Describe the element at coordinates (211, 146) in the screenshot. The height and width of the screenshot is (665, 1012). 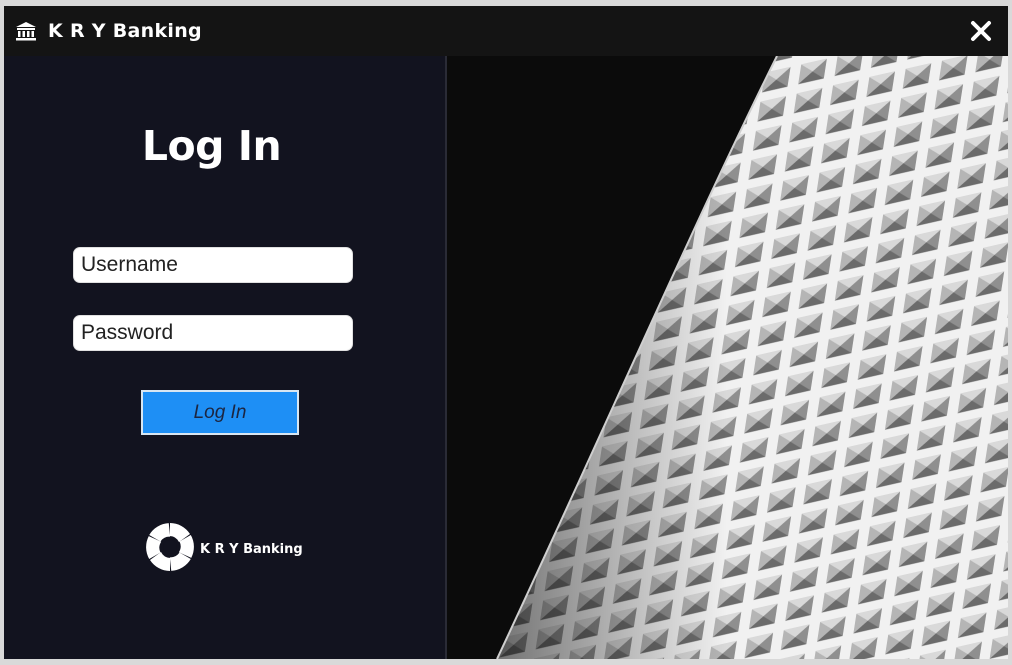
I see `page-title: Log In` at that location.